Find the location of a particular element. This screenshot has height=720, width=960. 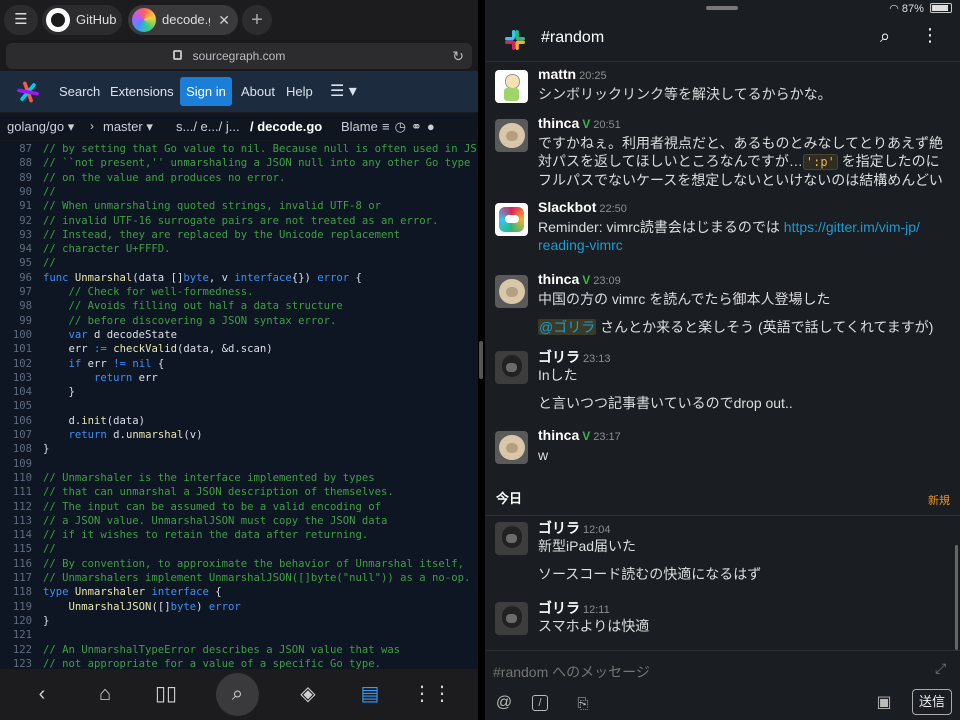

close-tab-icon: ✕ is located at coordinates (224, 20).